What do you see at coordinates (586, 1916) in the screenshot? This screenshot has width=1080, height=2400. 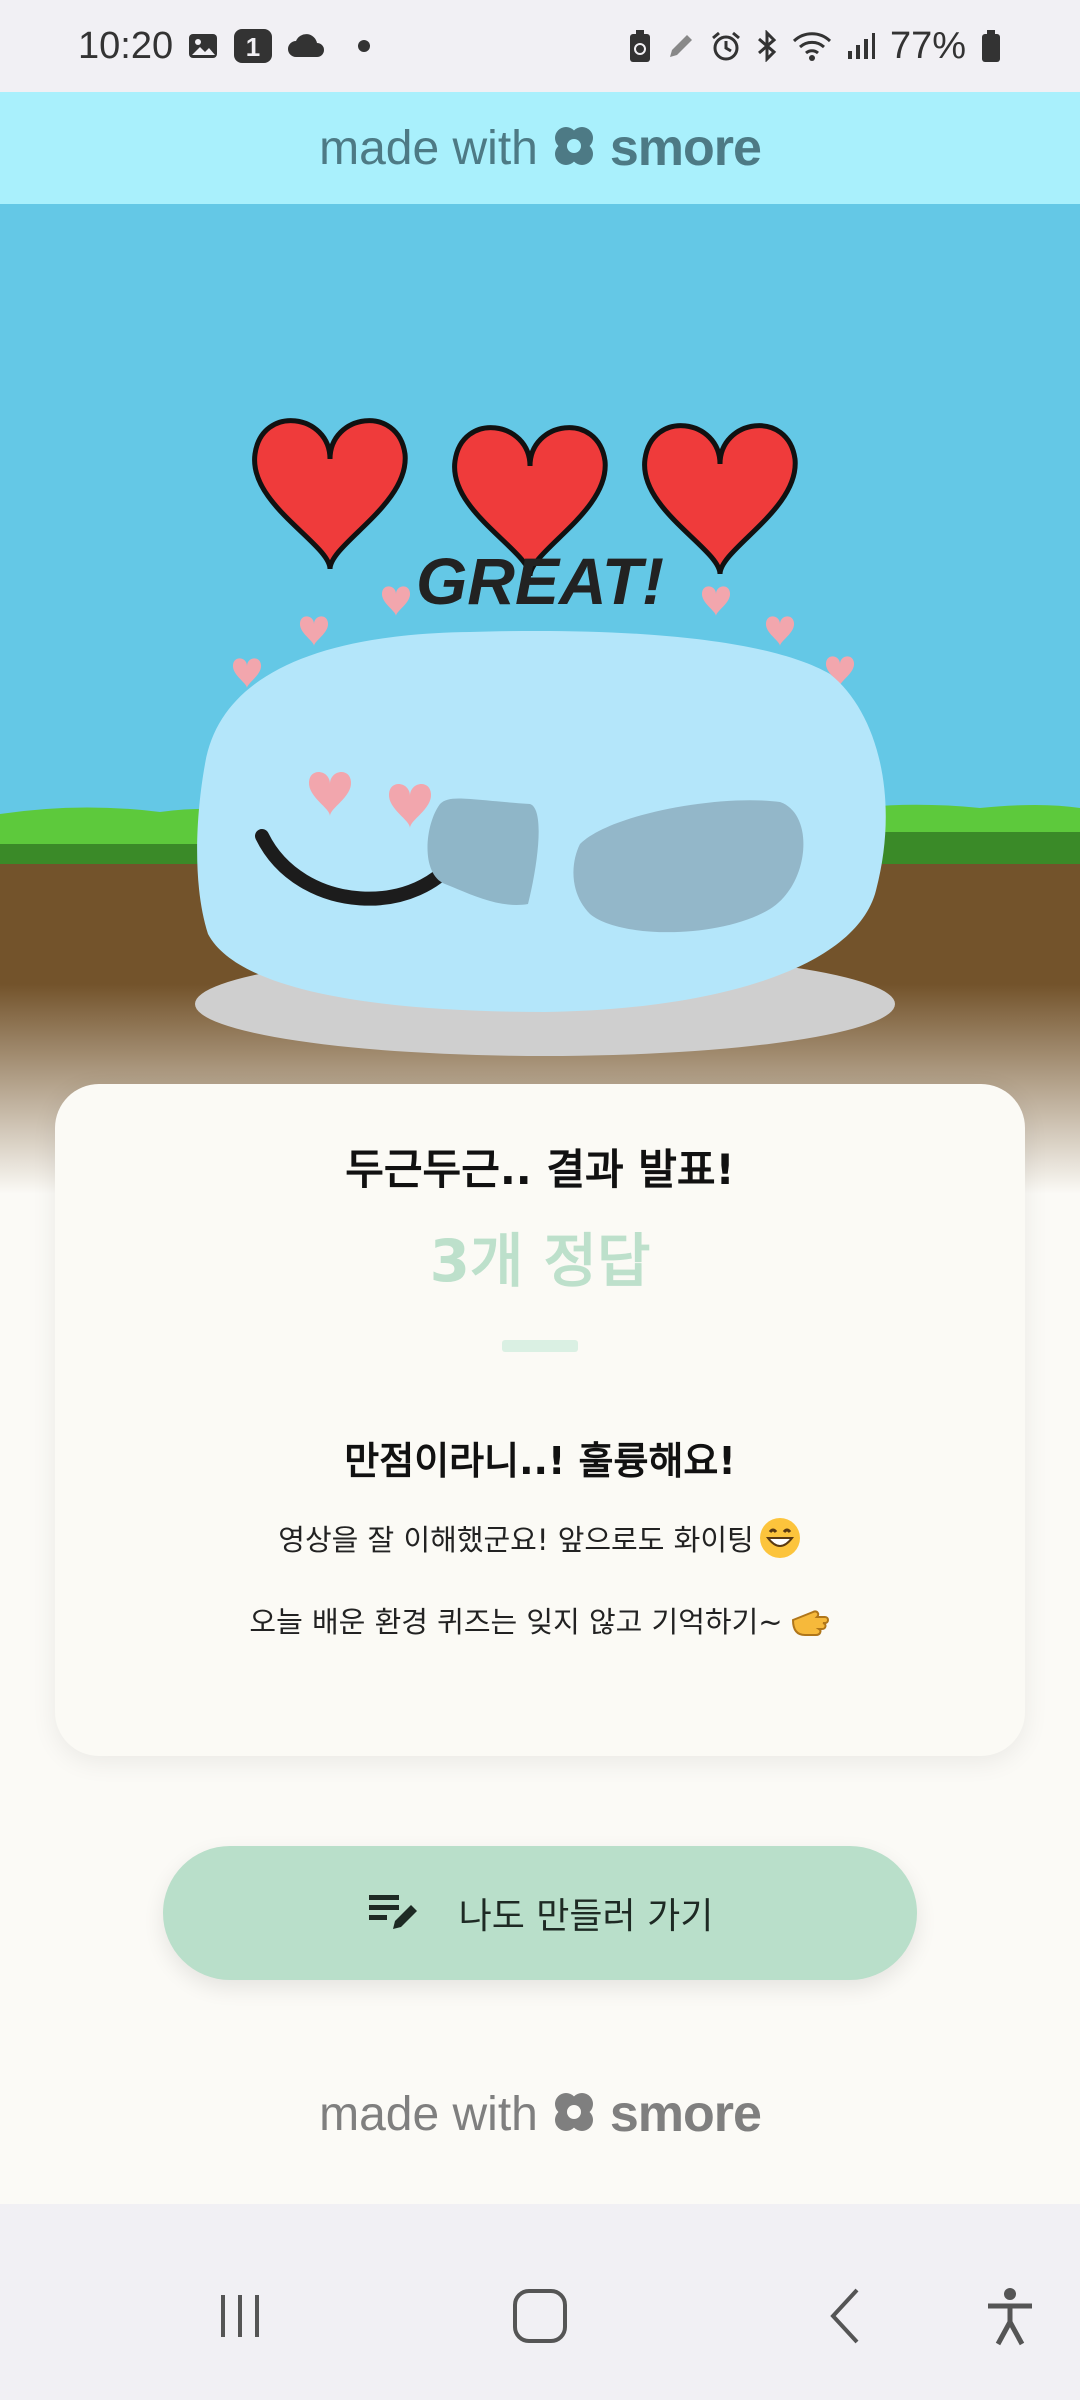 I see `make-my-own-label: 나도 만들러 가기` at bounding box center [586, 1916].